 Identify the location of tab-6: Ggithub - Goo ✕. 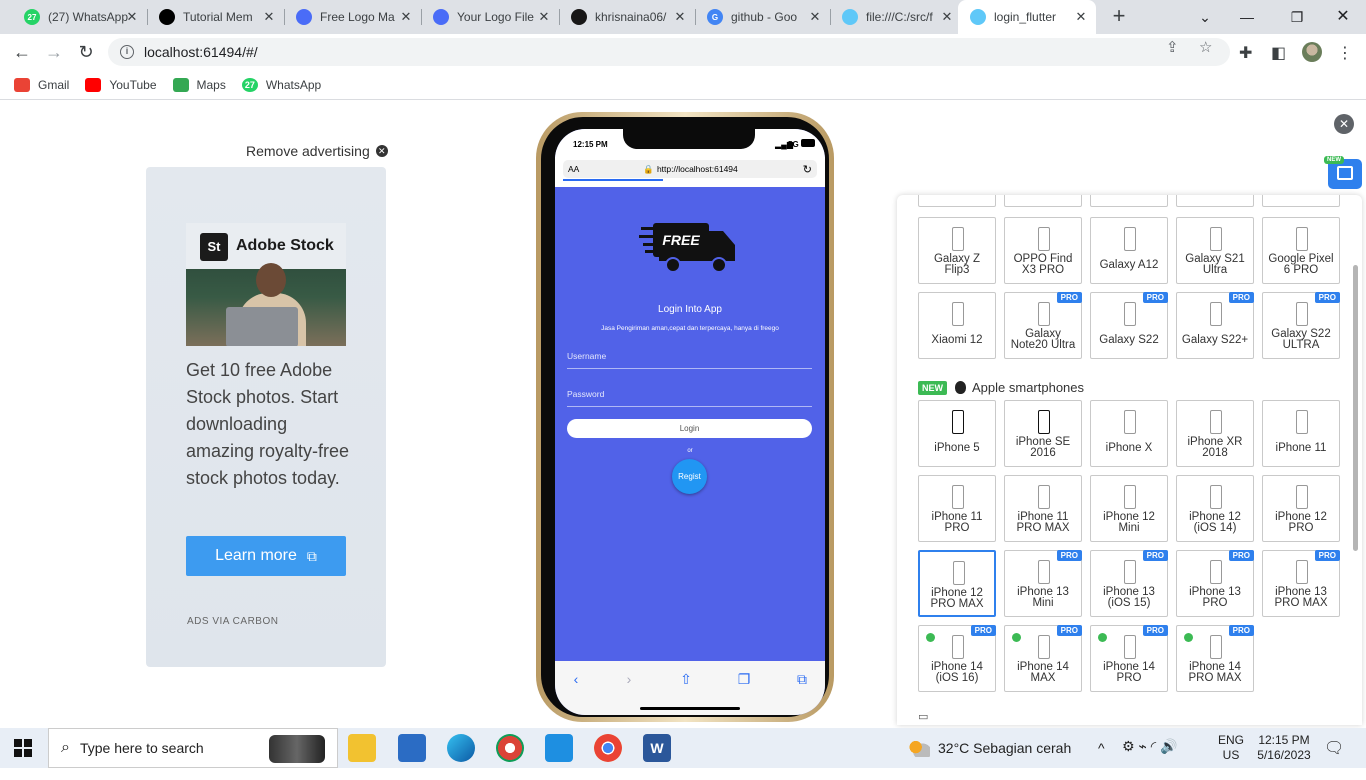
(762, 17).